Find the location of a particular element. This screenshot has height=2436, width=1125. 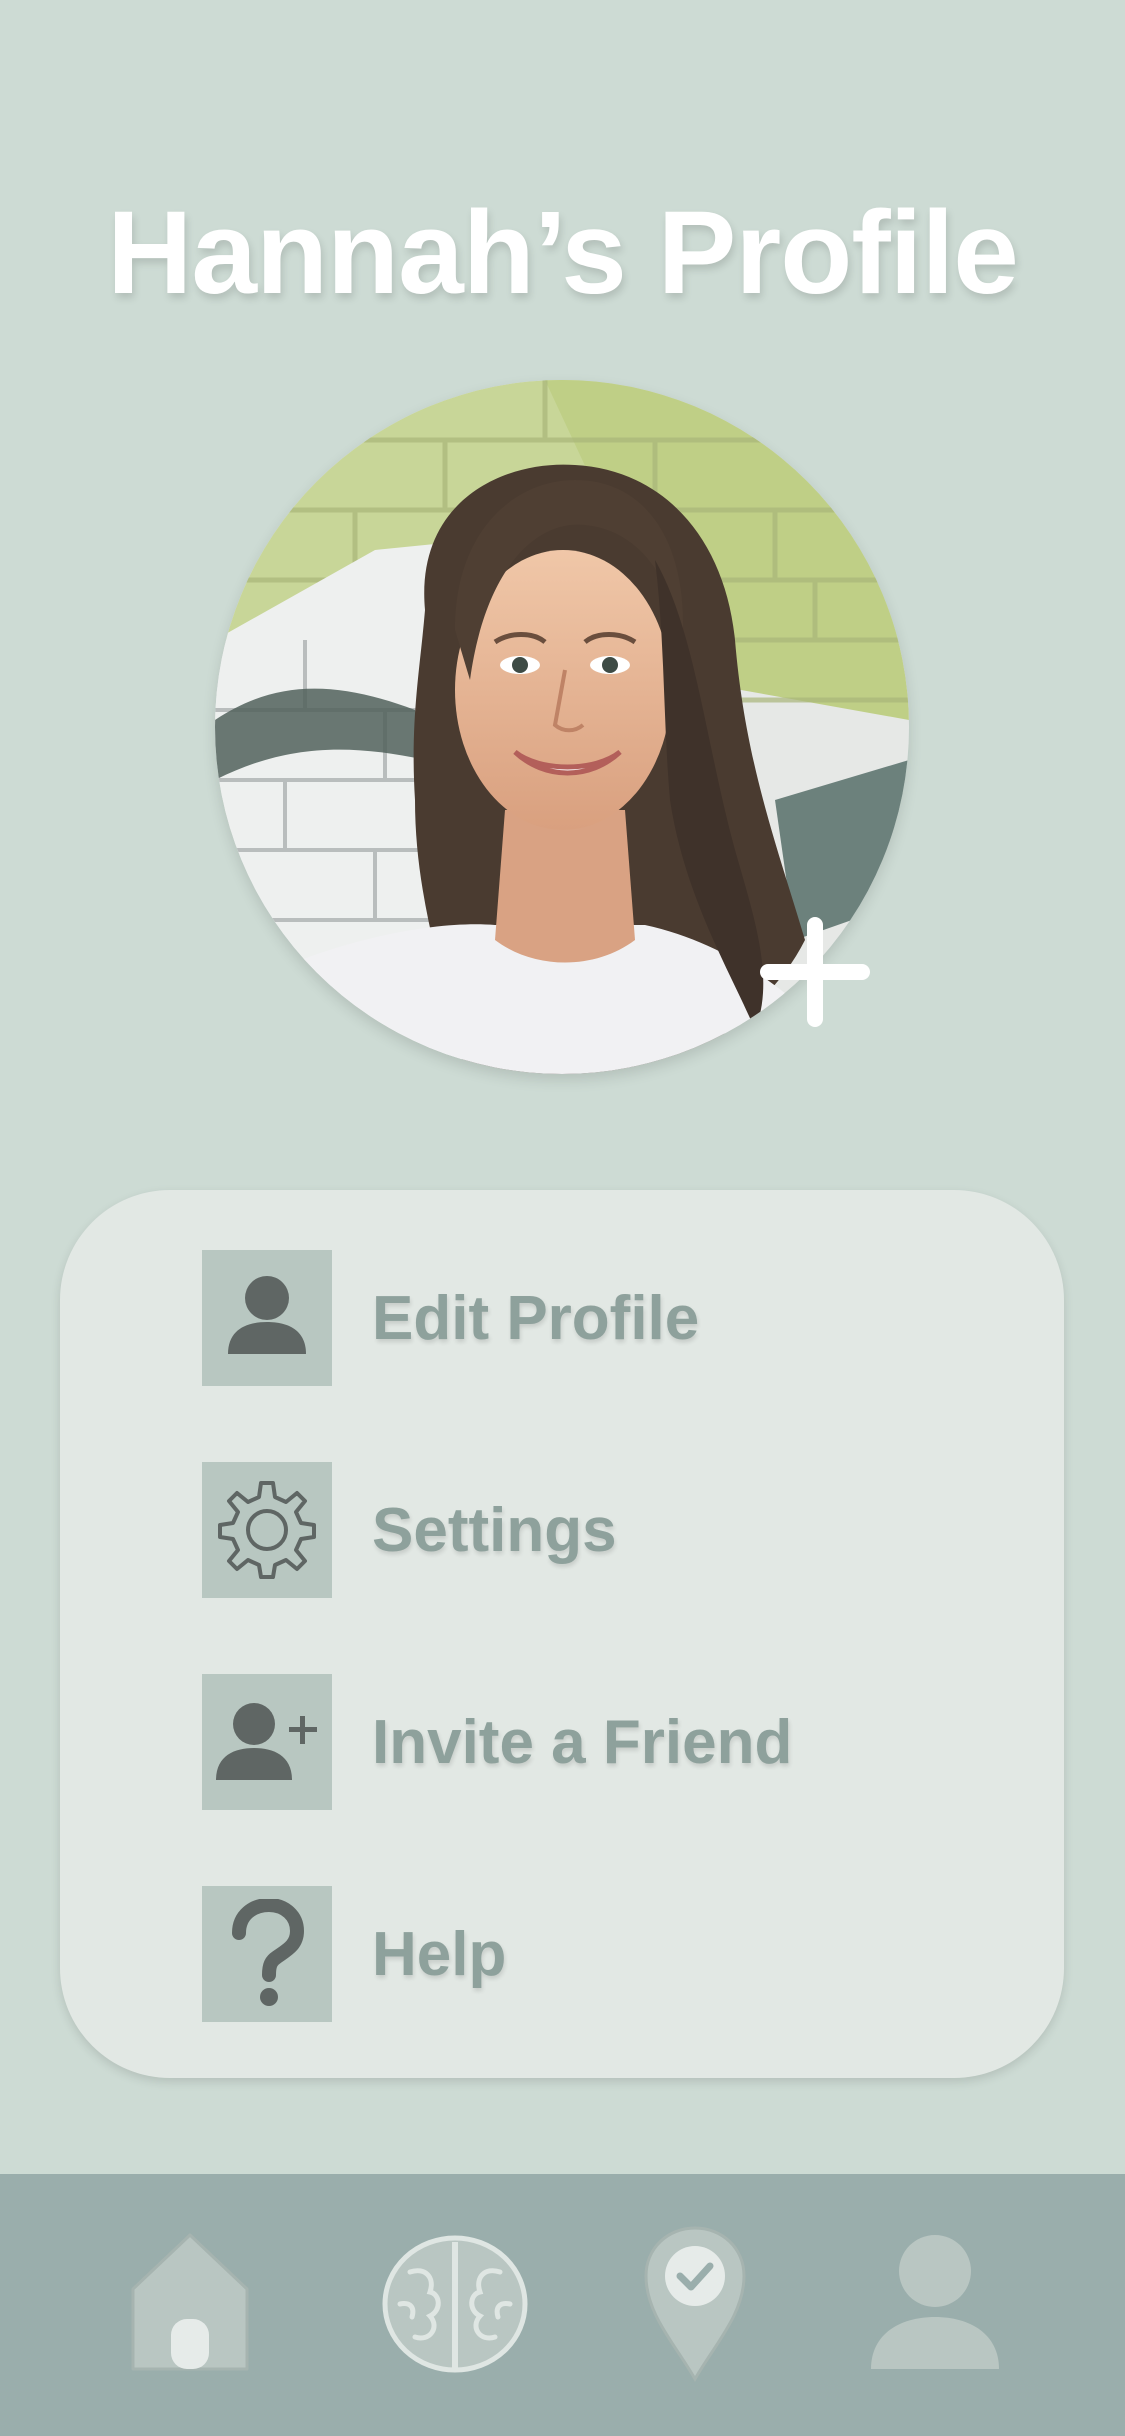

plus-icon is located at coordinates (815, 972).